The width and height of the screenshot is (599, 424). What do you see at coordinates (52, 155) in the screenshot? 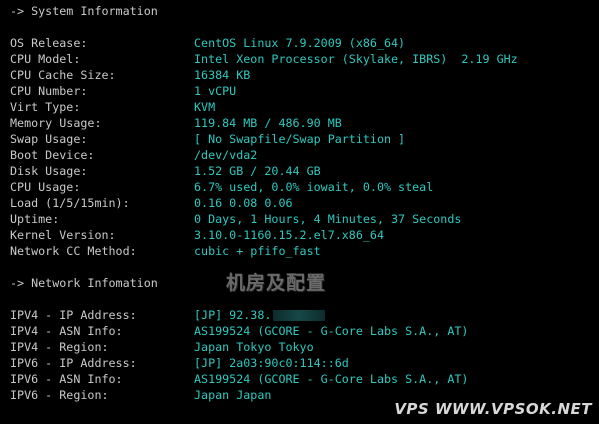
I see `row-label: Boot Device:` at bounding box center [52, 155].